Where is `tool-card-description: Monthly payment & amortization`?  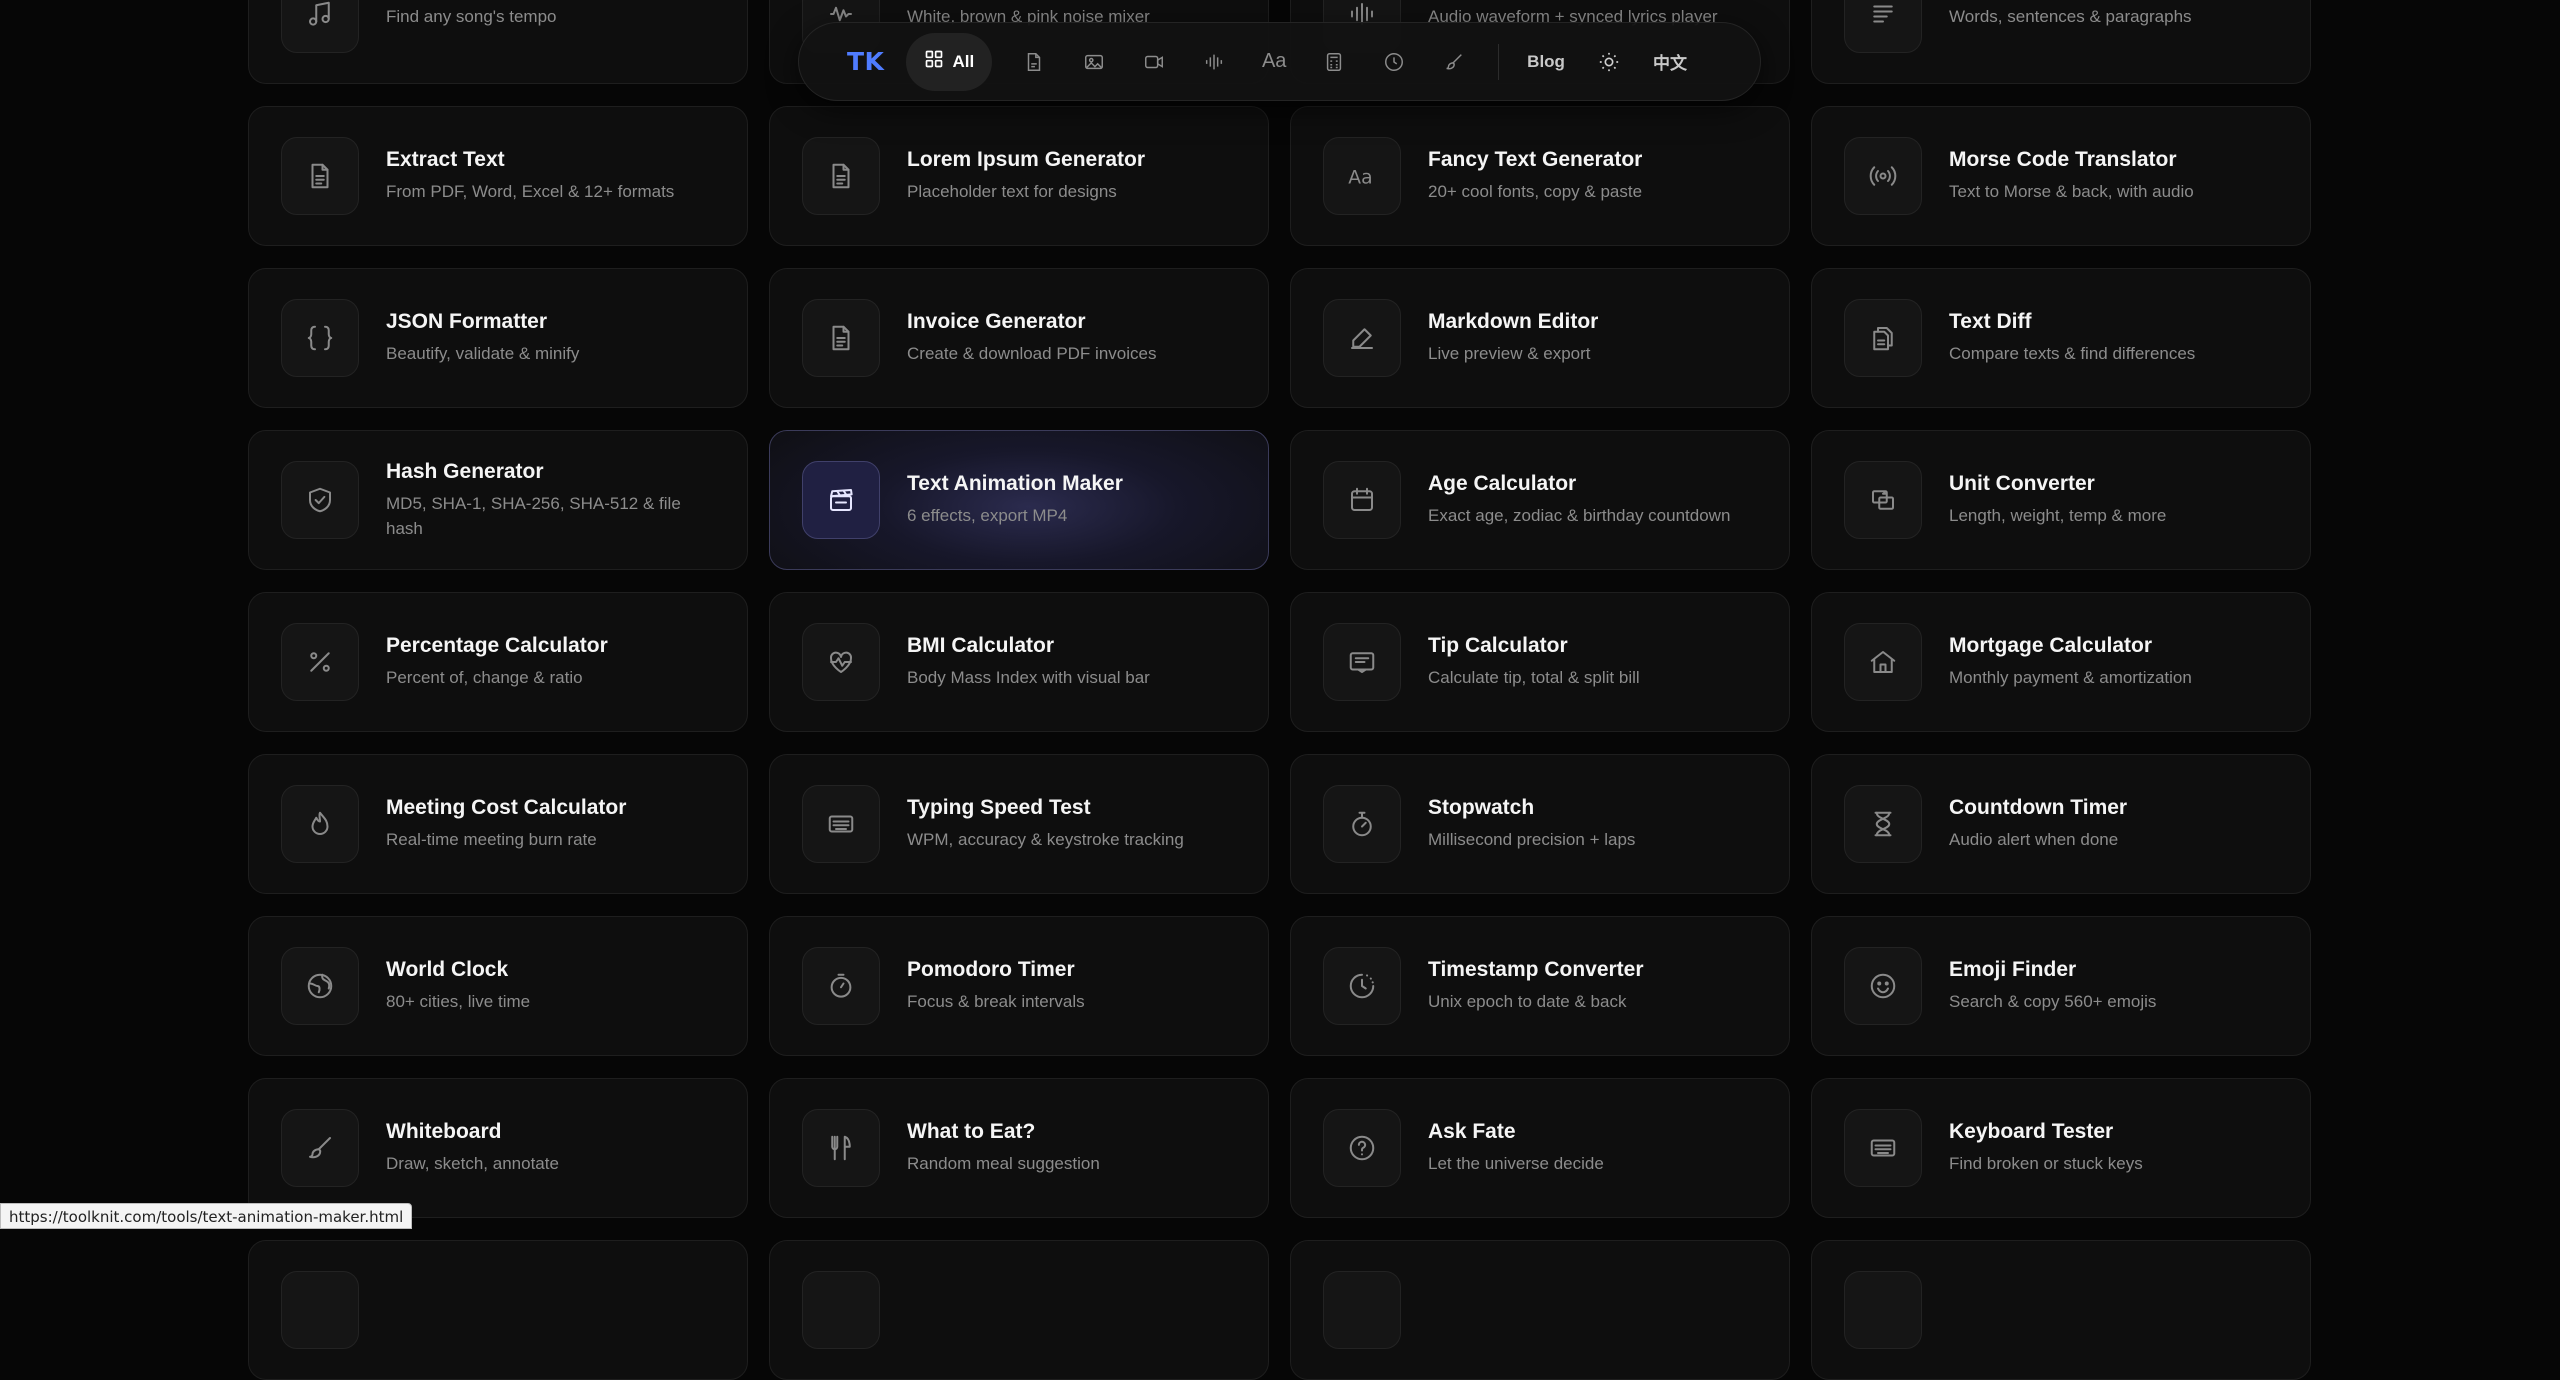
tool-card-description: Monthly payment & amortization is located at coordinates (2070, 678).